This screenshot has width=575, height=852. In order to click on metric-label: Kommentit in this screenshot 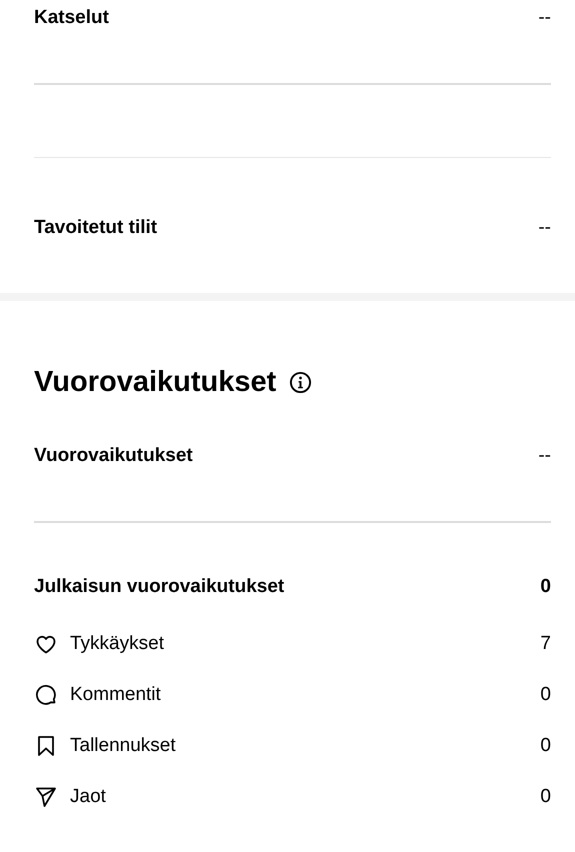, I will do `click(116, 695)`.